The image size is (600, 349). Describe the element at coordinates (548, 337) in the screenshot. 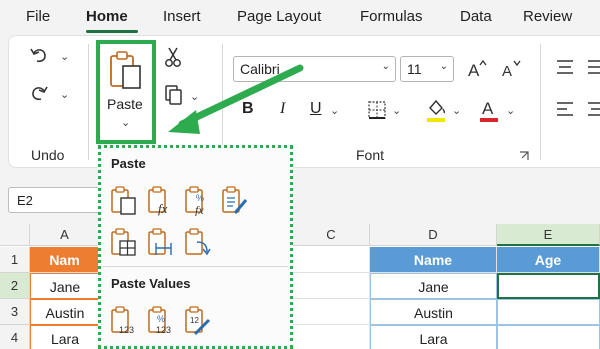

I see `cell-e4` at that location.